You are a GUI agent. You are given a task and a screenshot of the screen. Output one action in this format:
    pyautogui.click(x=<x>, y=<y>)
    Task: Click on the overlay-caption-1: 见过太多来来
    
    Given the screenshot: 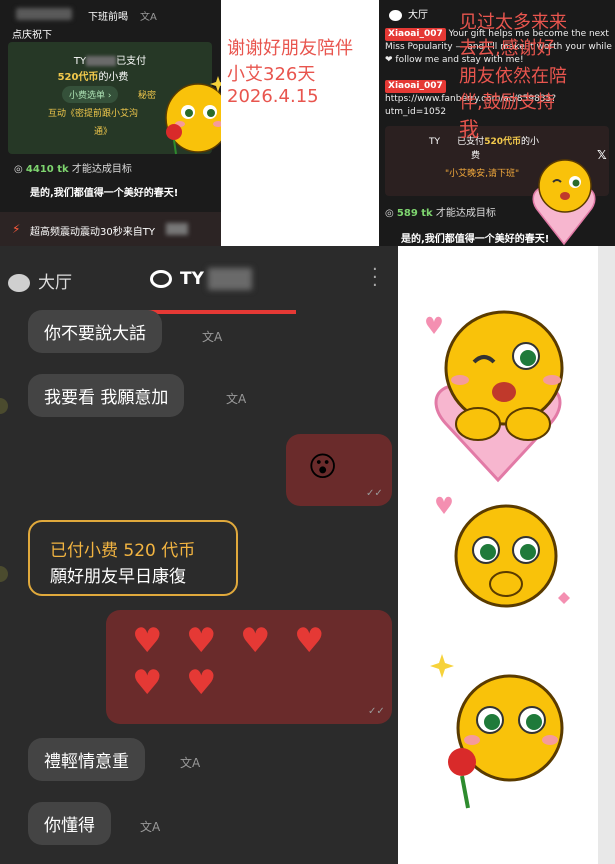 What is the action you would take?
    pyautogui.click(x=513, y=22)
    